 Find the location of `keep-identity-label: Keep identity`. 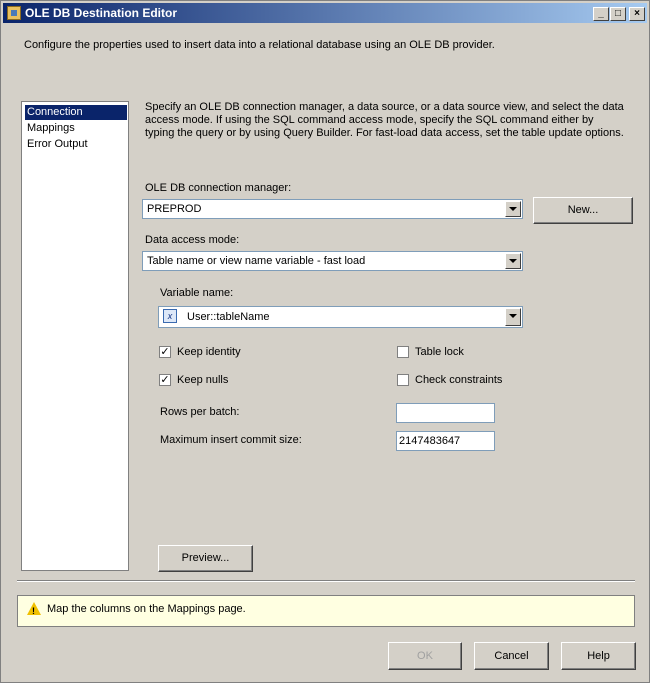

keep-identity-label: Keep identity is located at coordinates (209, 352).